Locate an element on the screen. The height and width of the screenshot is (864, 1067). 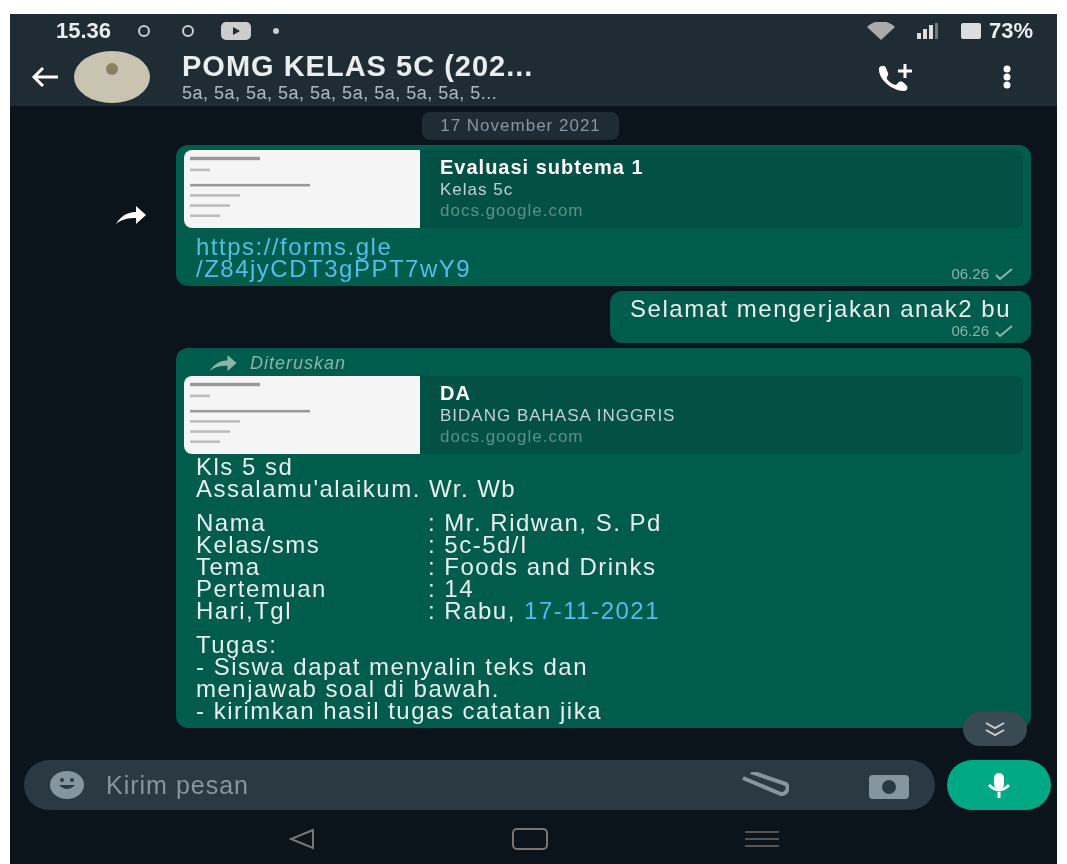
field-label: Hari,Tgl is located at coordinates (244, 611).